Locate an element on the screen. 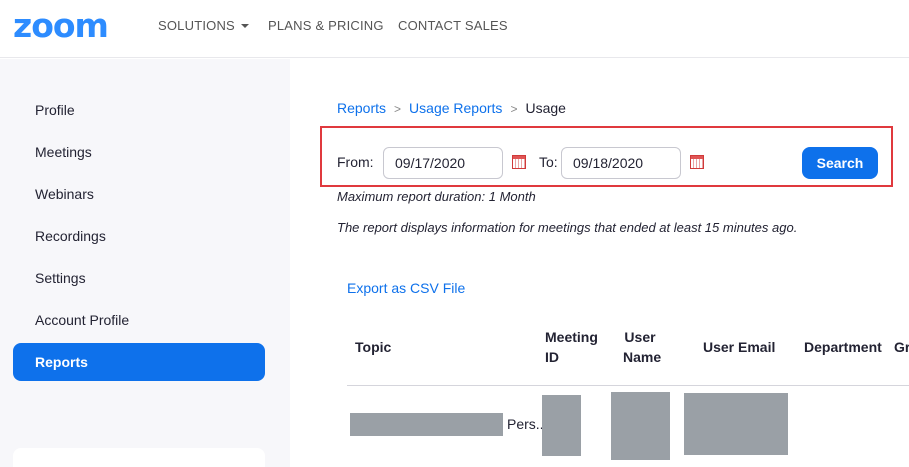 The width and height of the screenshot is (909, 467). column-header-user-name-line2: Name is located at coordinates (642, 357).